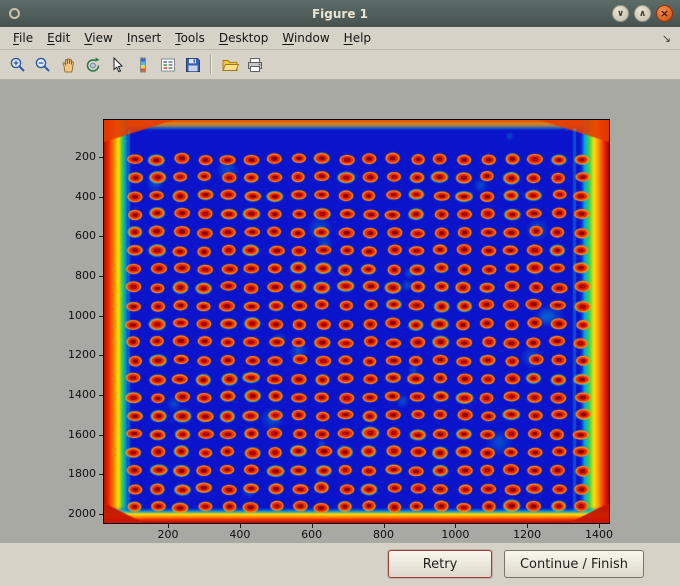 The width and height of the screenshot is (680, 586). What do you see at coordinates (312, 534) in the screenshot?
I see `x-tick-label: 600` at bounding box center [312, 534].